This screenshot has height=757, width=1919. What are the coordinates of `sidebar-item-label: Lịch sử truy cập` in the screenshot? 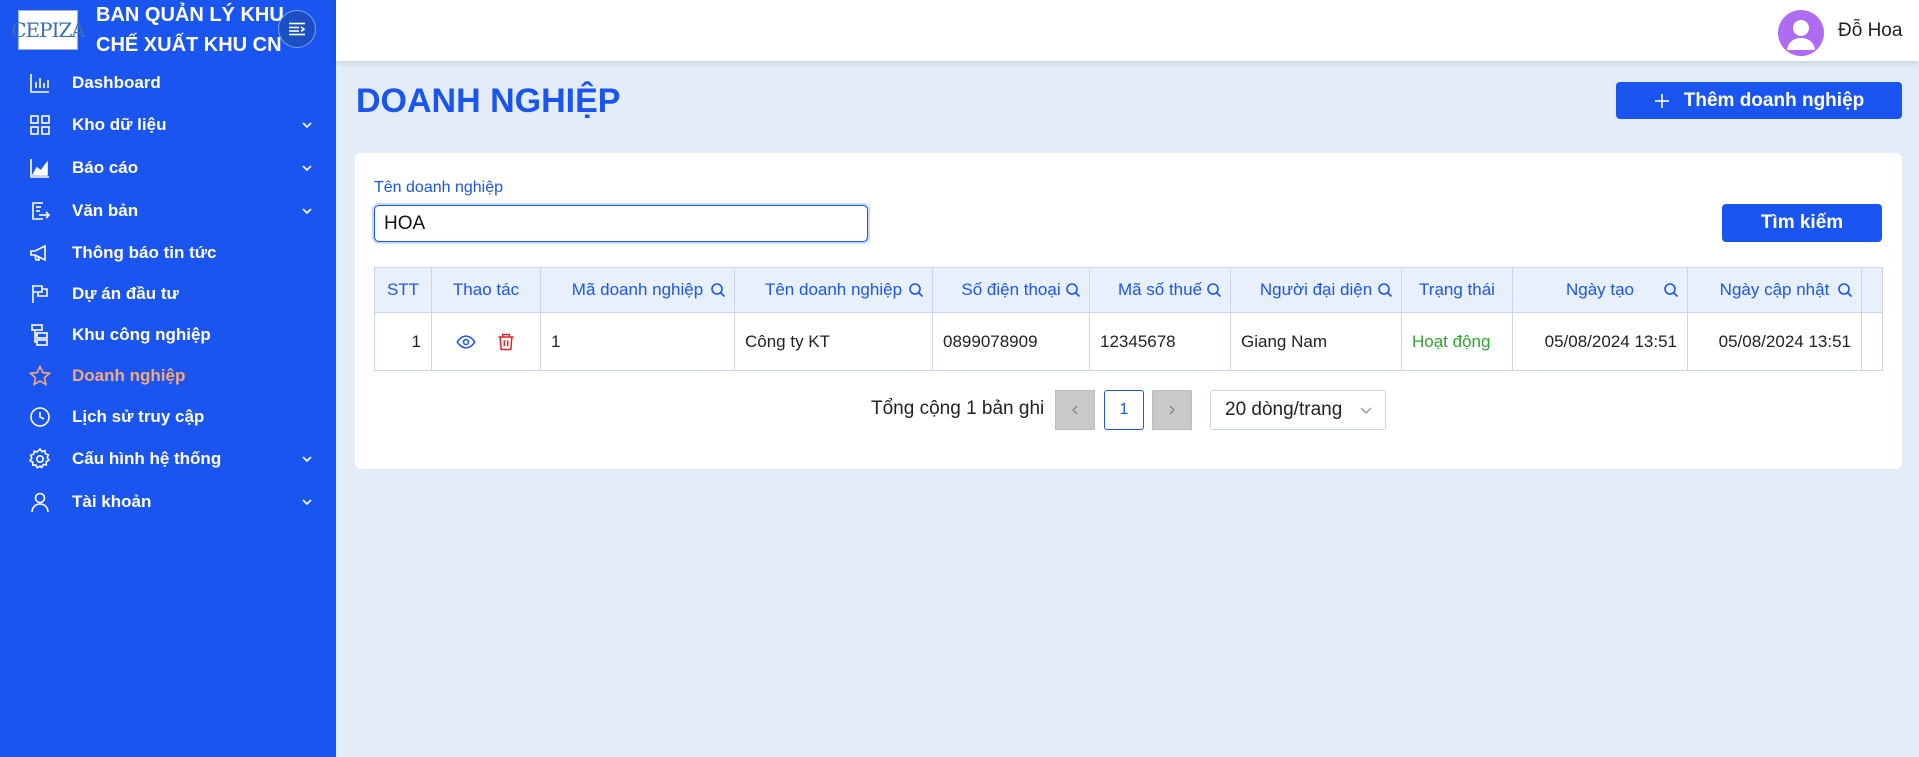 It's located at (138, 416).